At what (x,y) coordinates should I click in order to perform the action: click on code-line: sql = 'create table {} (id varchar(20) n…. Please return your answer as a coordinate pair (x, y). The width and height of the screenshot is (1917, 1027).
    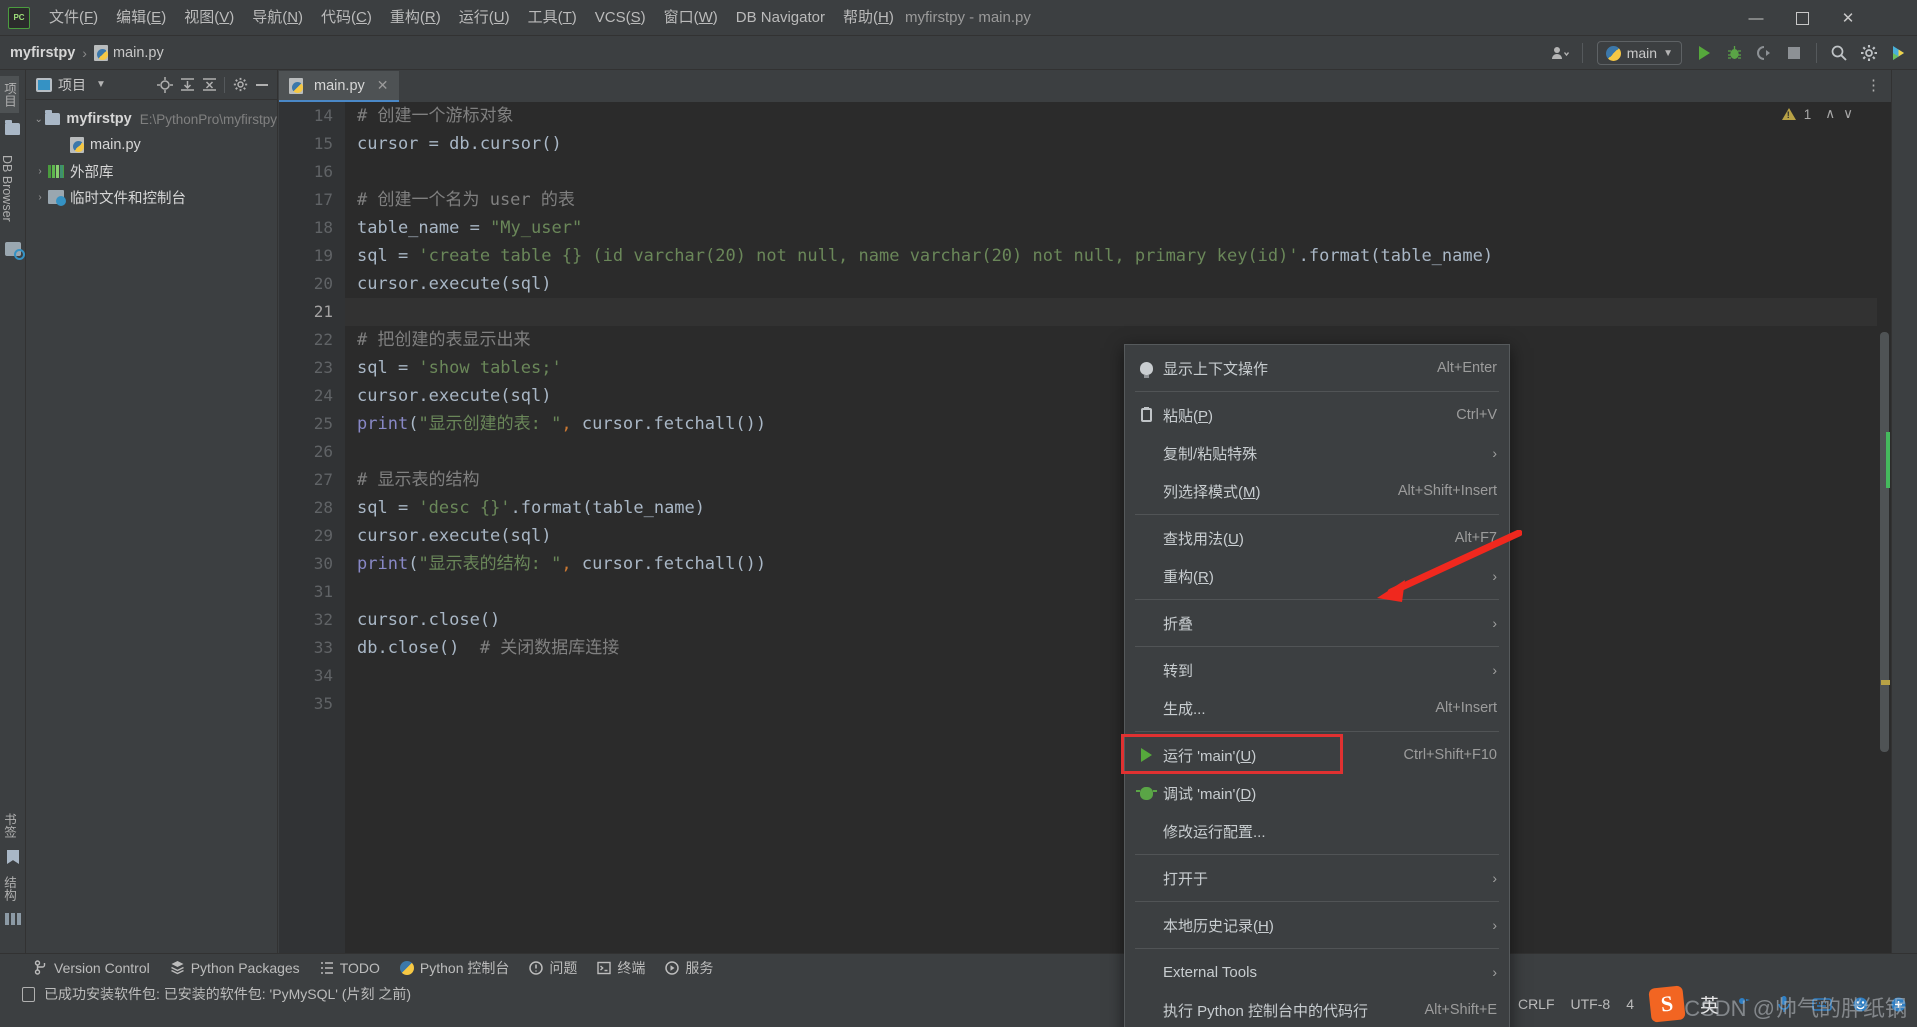
    Looking at the image, I should click on (1118, 256).